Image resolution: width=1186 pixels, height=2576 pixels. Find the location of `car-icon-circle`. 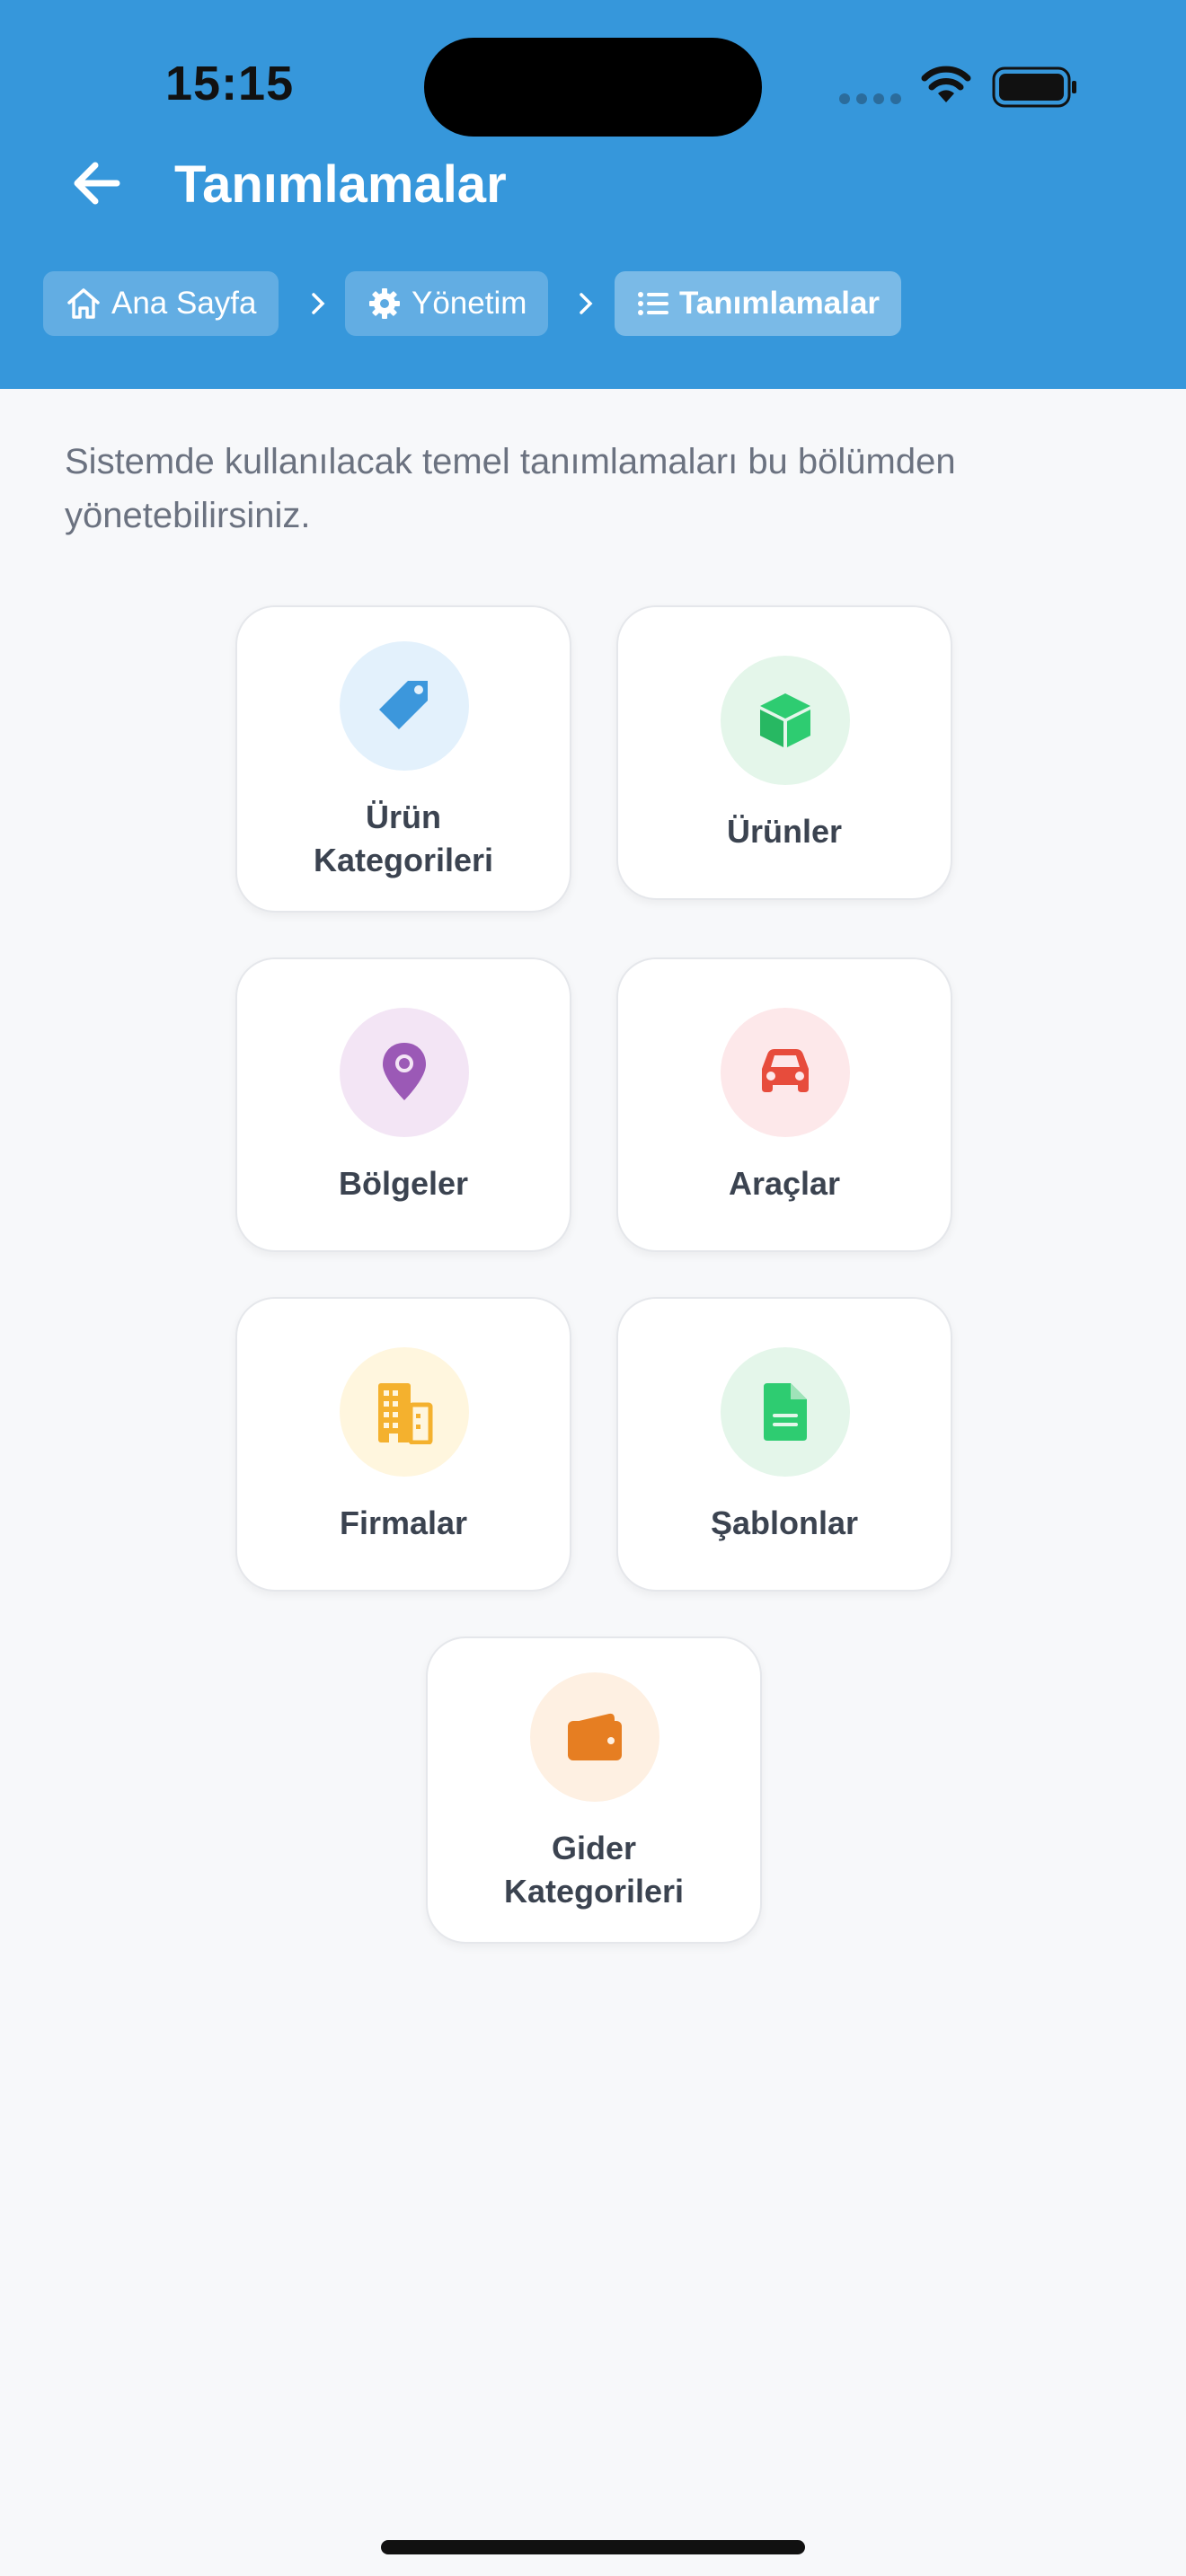

car-icon-circle is located at coordinates (785, 1072).